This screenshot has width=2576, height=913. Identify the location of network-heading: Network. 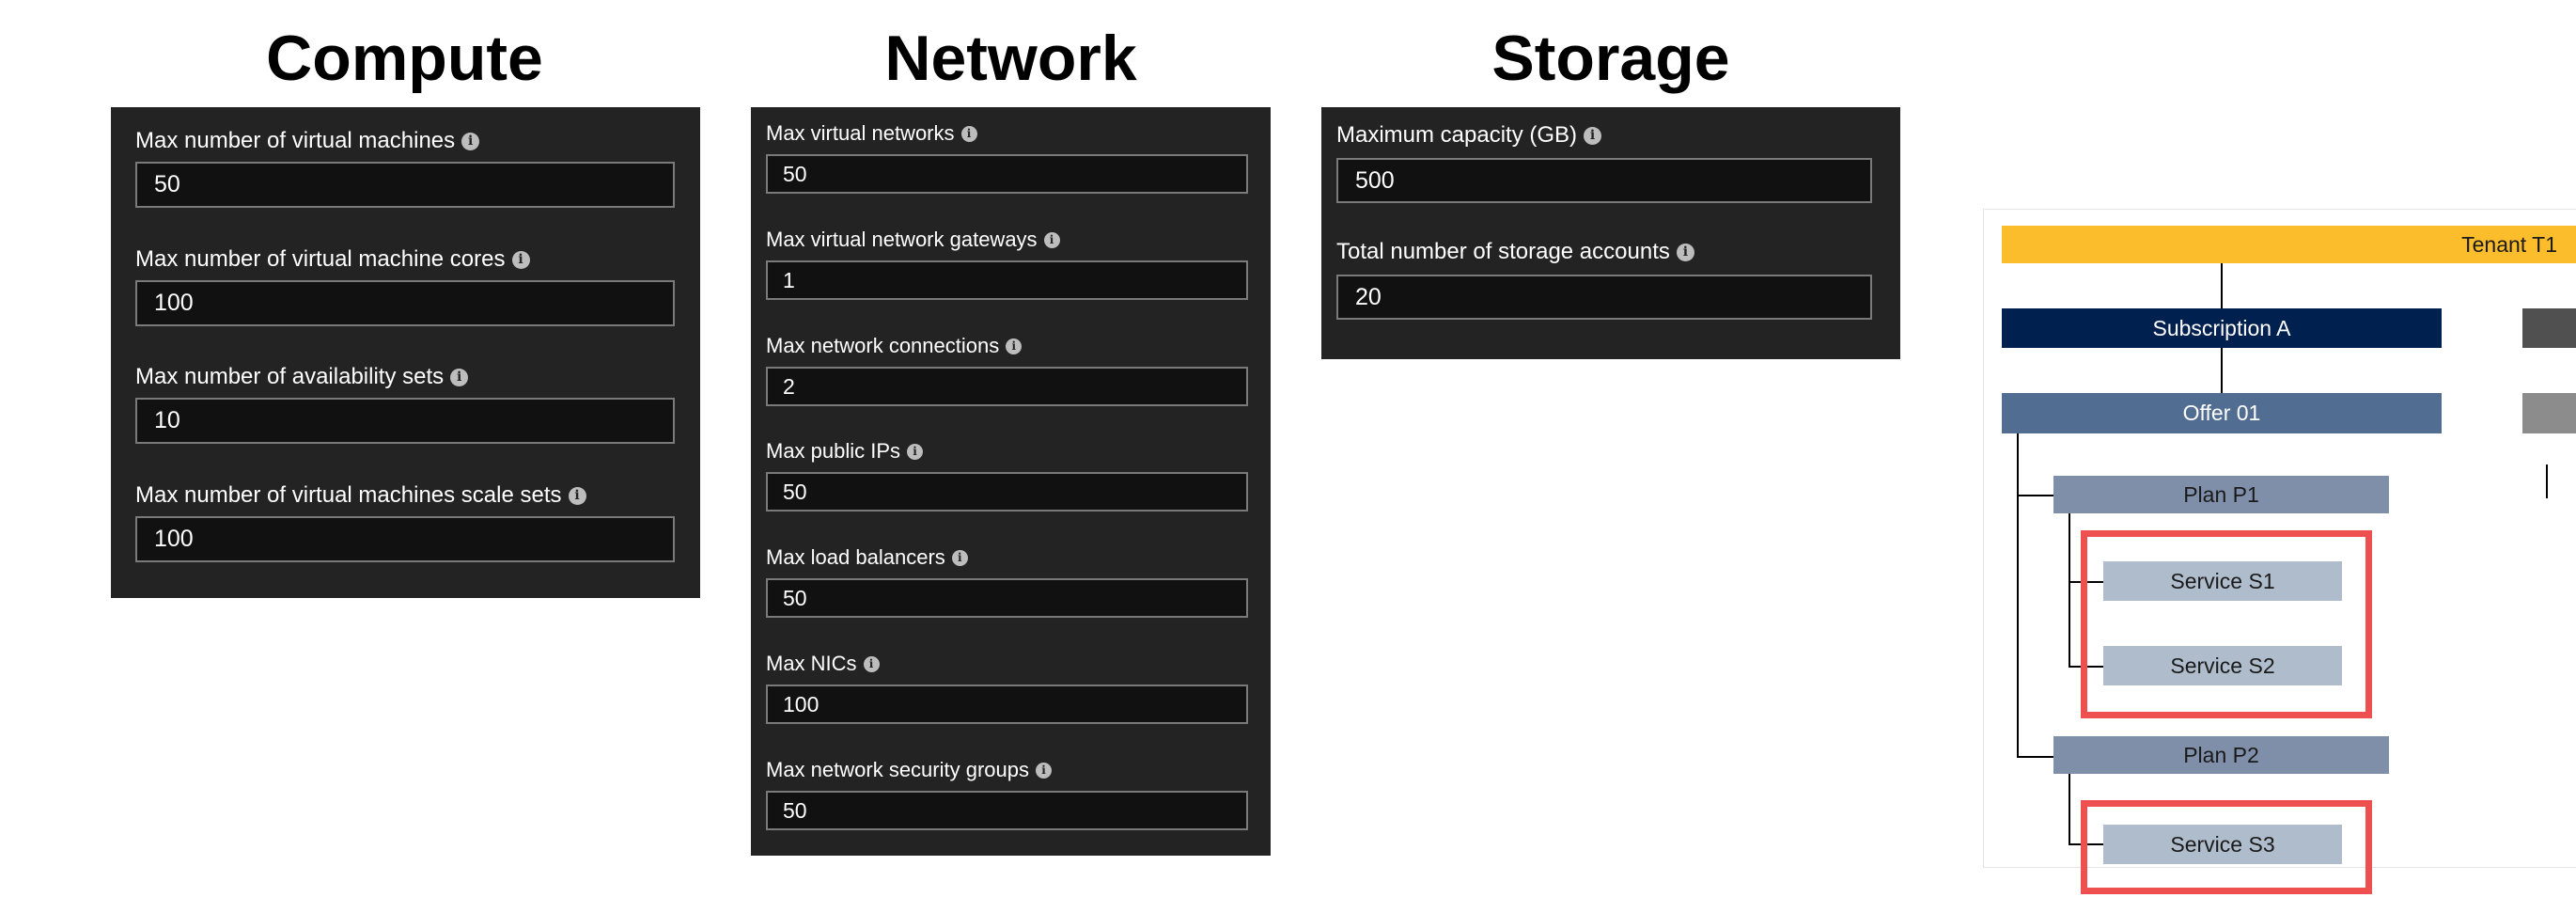
(1010, 58).